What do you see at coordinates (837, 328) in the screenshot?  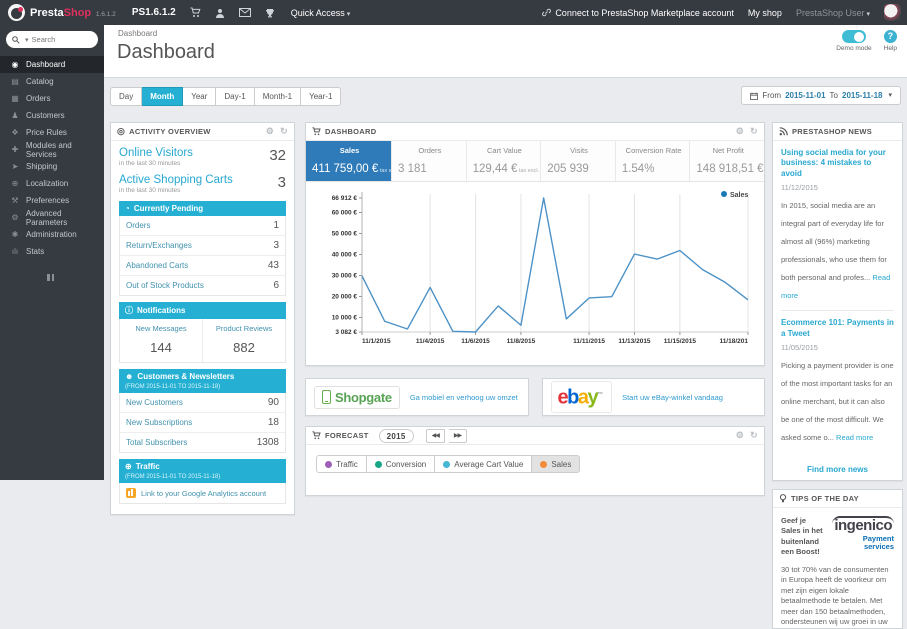 I see `news-article-title: Ecommerce 101: Payments in a Tweet` at bounding box center [837, 328].